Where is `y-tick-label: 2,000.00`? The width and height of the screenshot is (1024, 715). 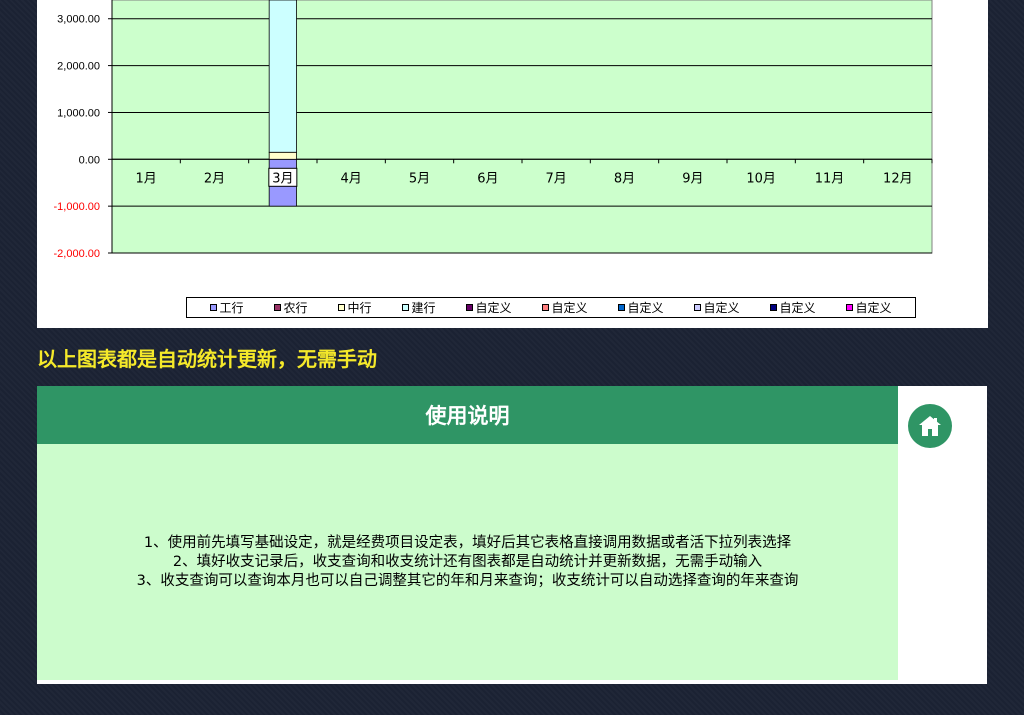 y-tick-label: 2,000.00 is located at coordinates (78, 67).